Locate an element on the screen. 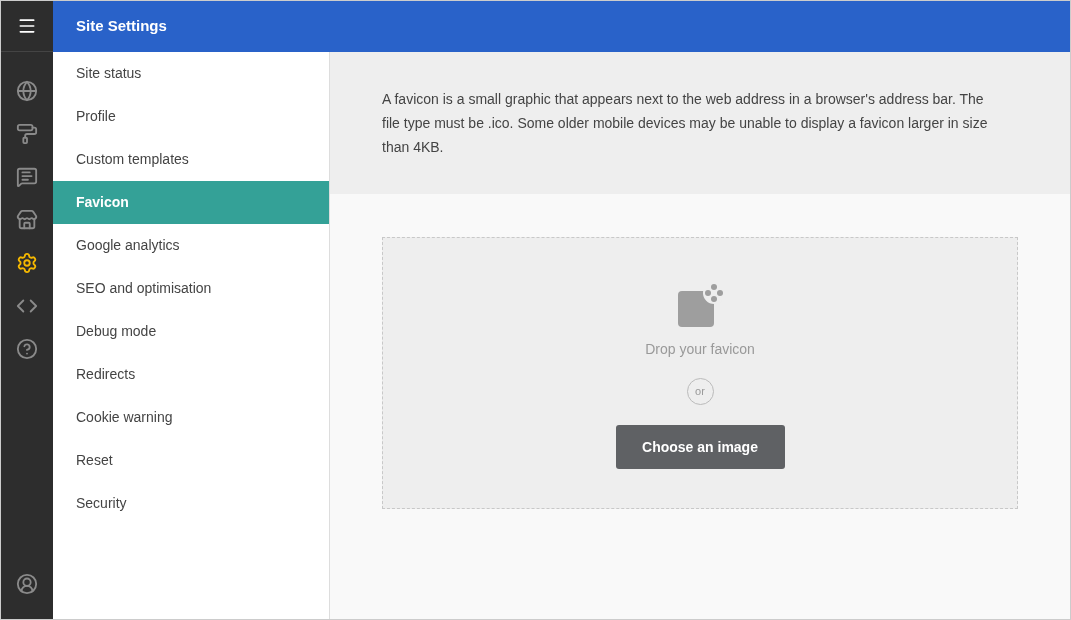 This screenshot has height=620, width=1071. store-icon is located at coordinates (27, 220).